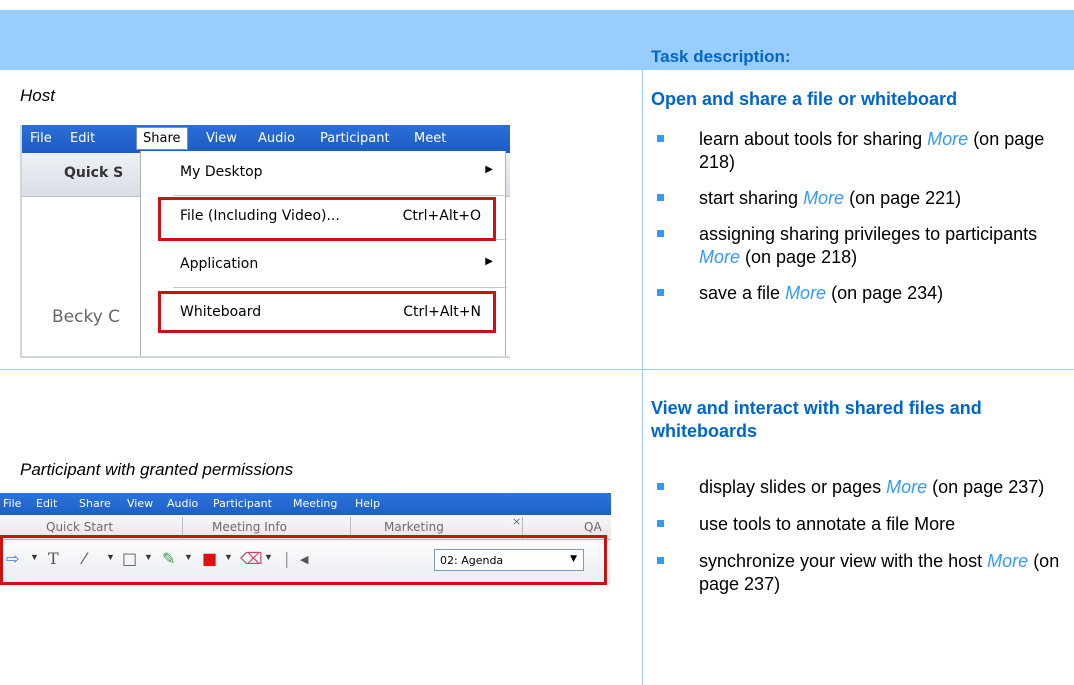 The height and width of the screenshot is (685, 1074). I want to click on list-item: use tools to annotate a file More, so click(860, 524).